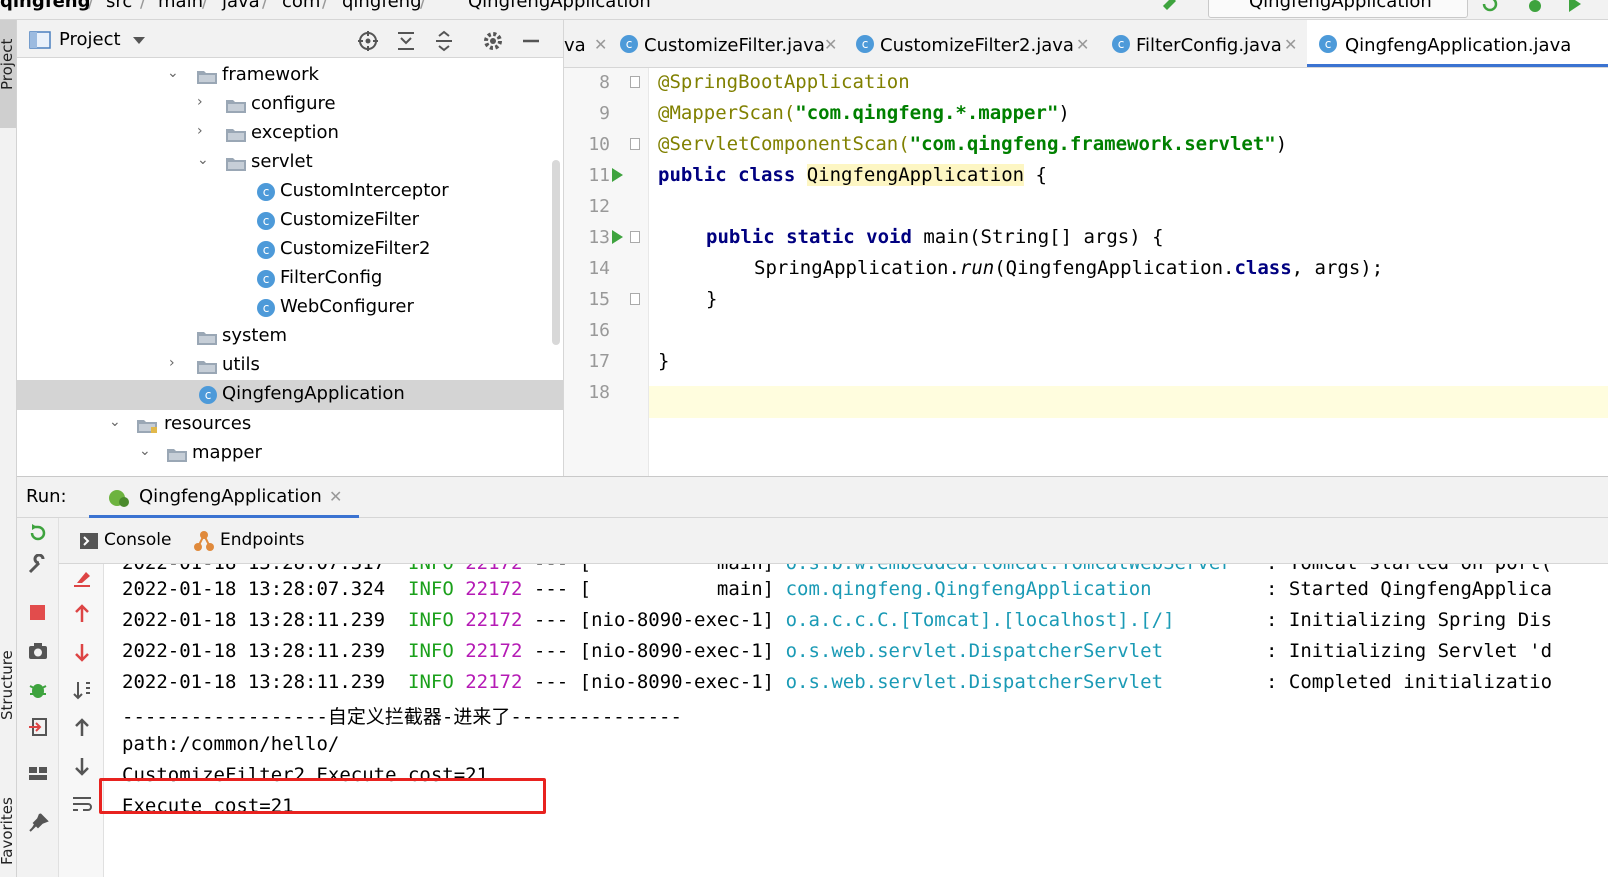  What do you see at coordinates (227, 452) in the screenshot?
I see `tree-item-label: mapper` at bounding box center [227, 452].